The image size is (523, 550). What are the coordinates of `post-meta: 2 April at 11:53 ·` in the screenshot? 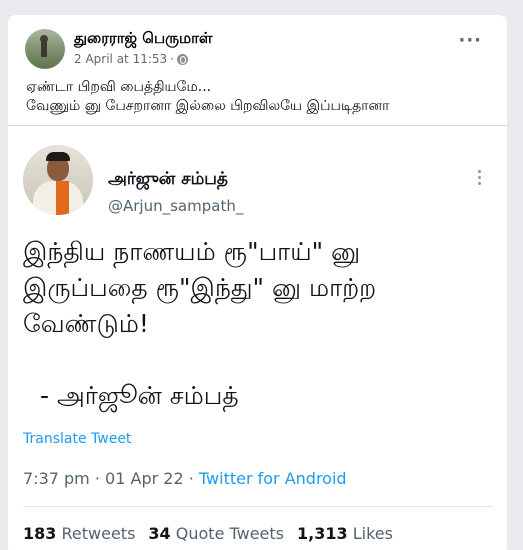 It's located at (131, 59).